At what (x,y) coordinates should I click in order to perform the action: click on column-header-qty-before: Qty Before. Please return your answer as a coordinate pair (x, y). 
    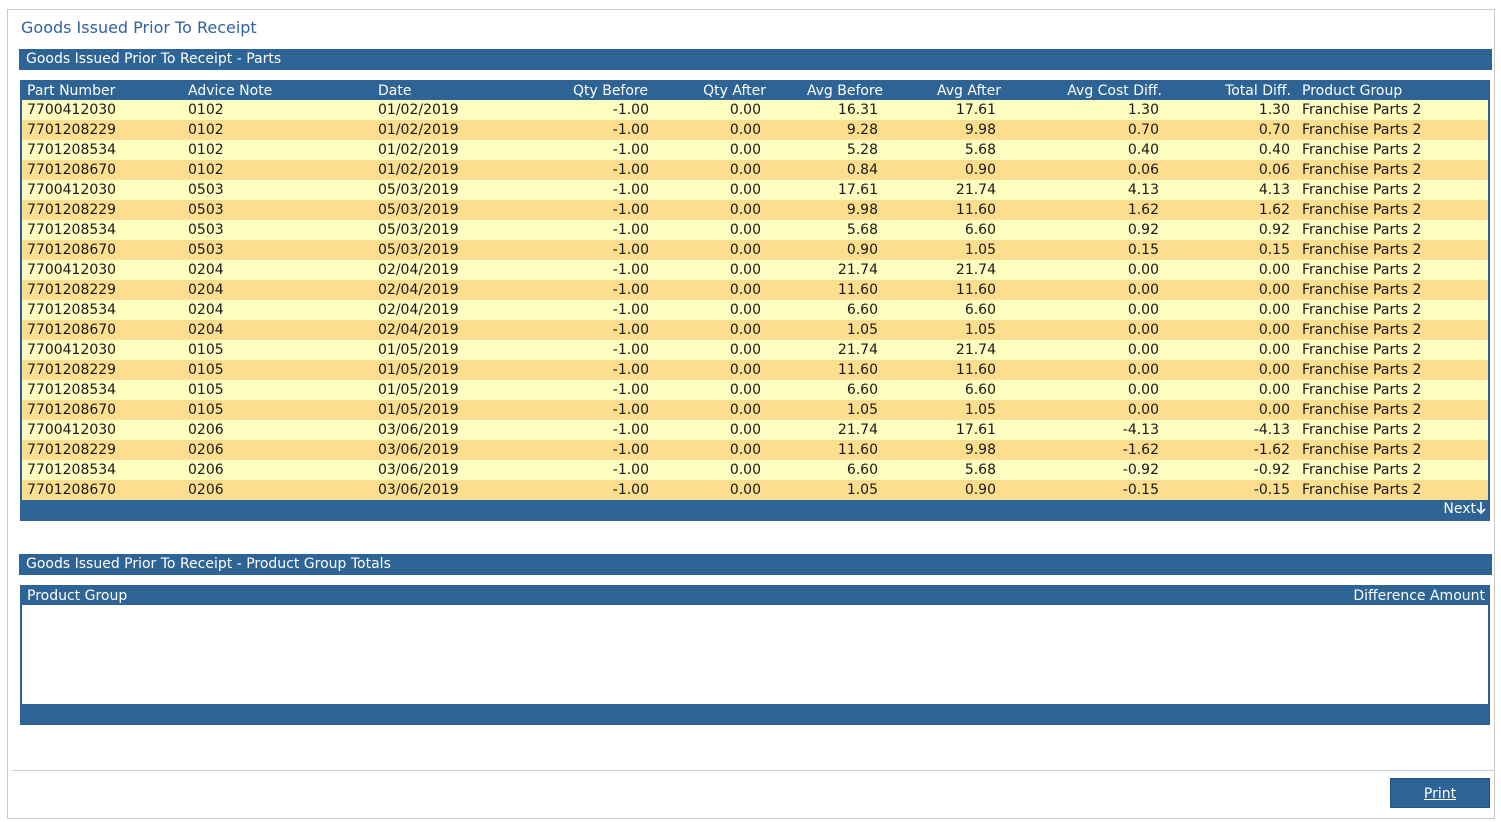
    Looking at the image, I should click on (610, 91).